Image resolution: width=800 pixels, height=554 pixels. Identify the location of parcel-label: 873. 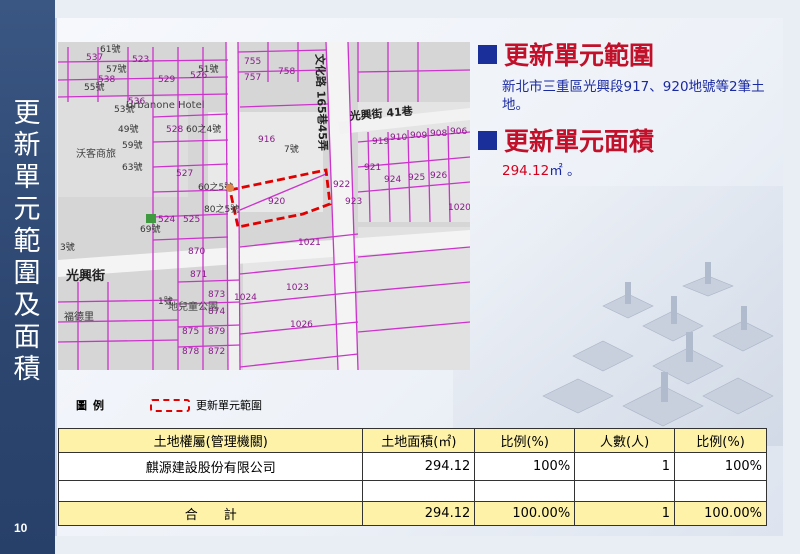
(216, 295).